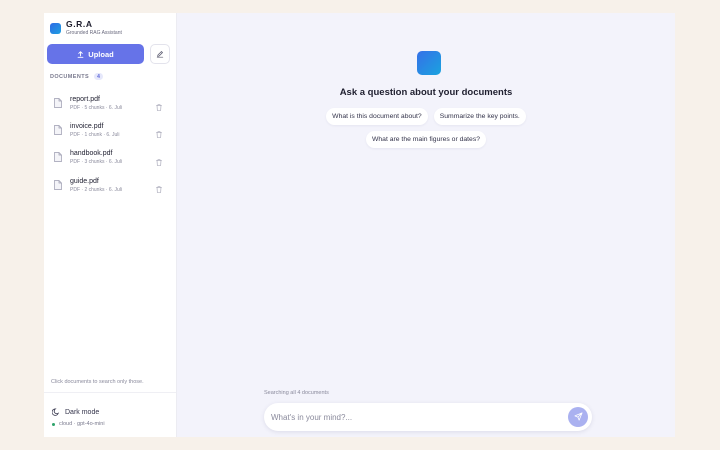 The height and width of the screenshot is (450, 720). Describe the element at coordinates (296, 393) in the screenshot. I see `search-scope-text: Searching all 4 documents` at that location.